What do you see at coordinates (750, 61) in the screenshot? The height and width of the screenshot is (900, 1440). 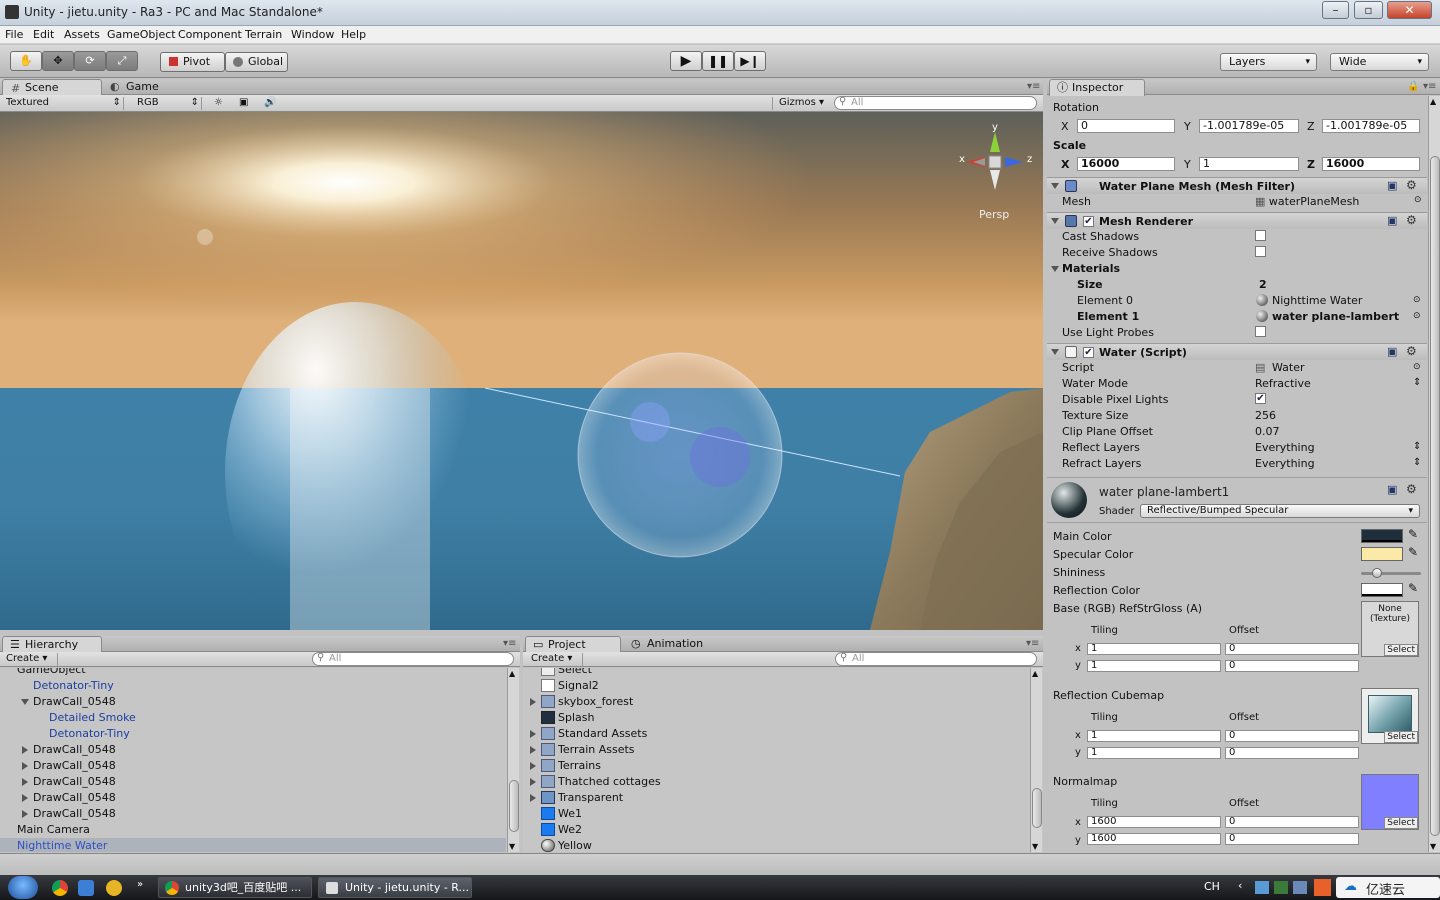 I see `step-button: ▶❙` at bounding box center [750, 61].